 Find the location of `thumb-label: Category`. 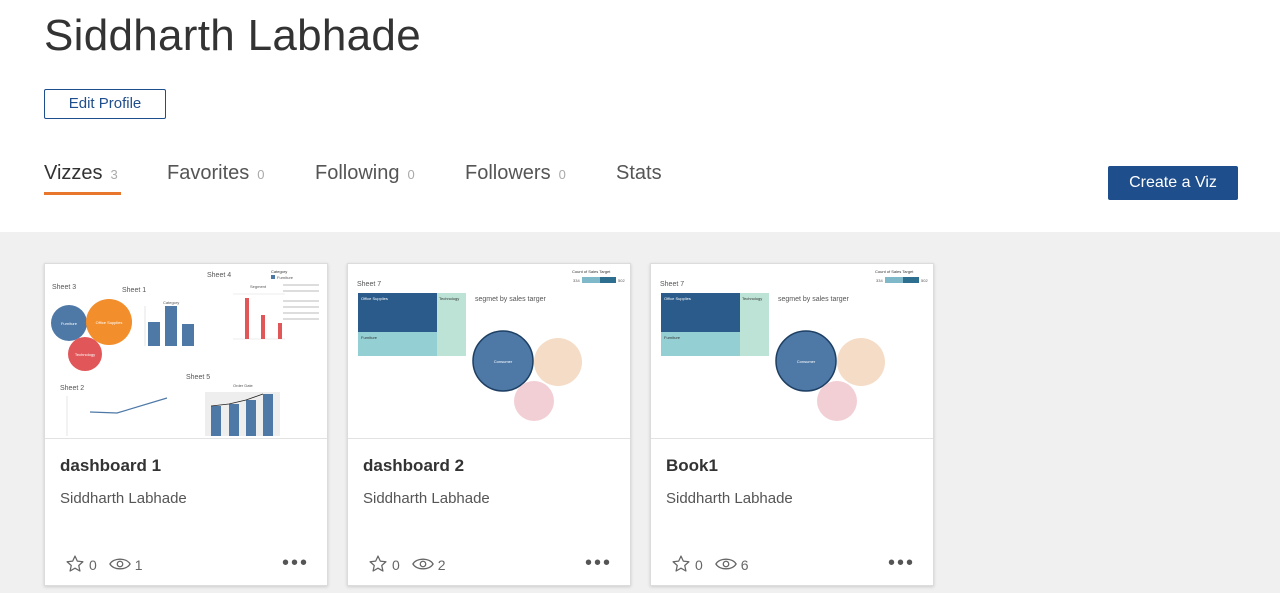

thumb-label: Category is located at coordinates (171, 302).